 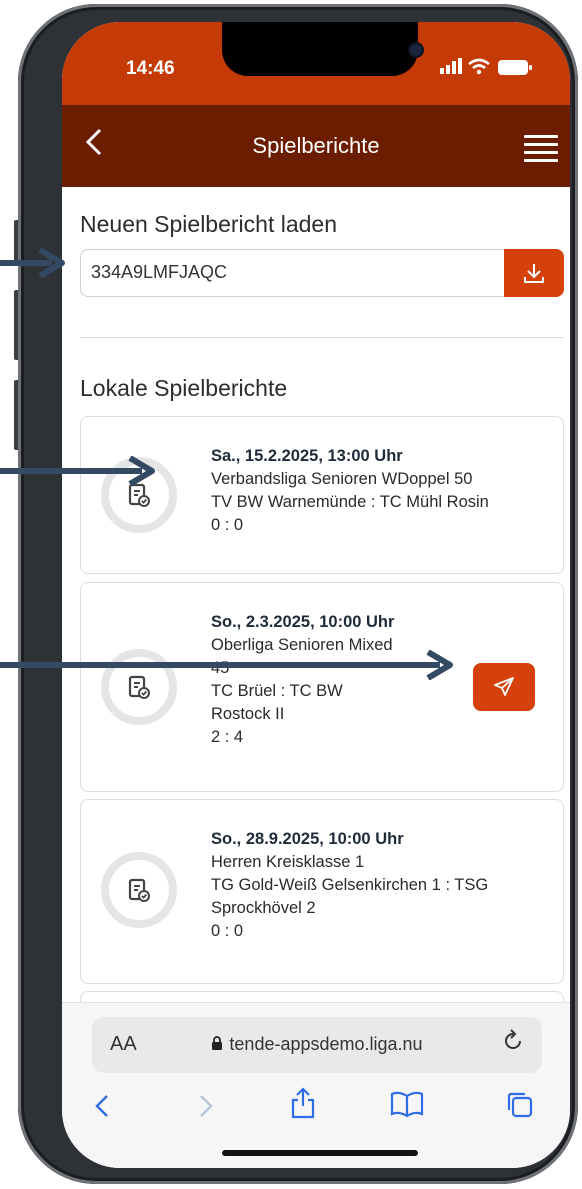 What do you see at coordinates (323, 49) in the screenshot?
I see `notch` at bounding box center [323, 49].